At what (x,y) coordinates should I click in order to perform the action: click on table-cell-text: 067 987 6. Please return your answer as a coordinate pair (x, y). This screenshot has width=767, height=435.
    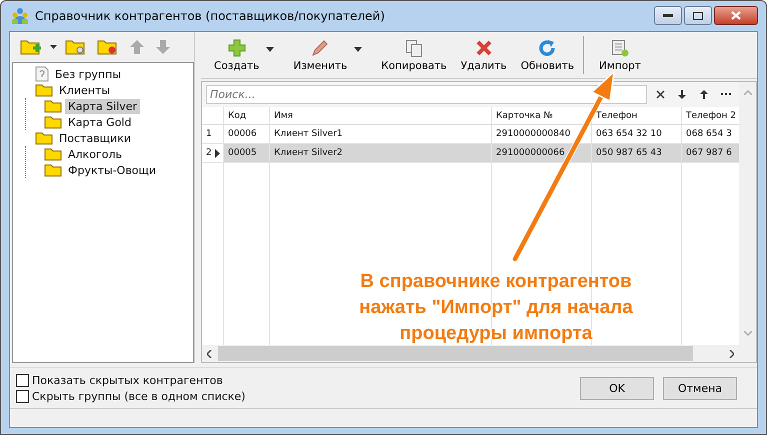
    Looking at the image, I should click on (709, 153).